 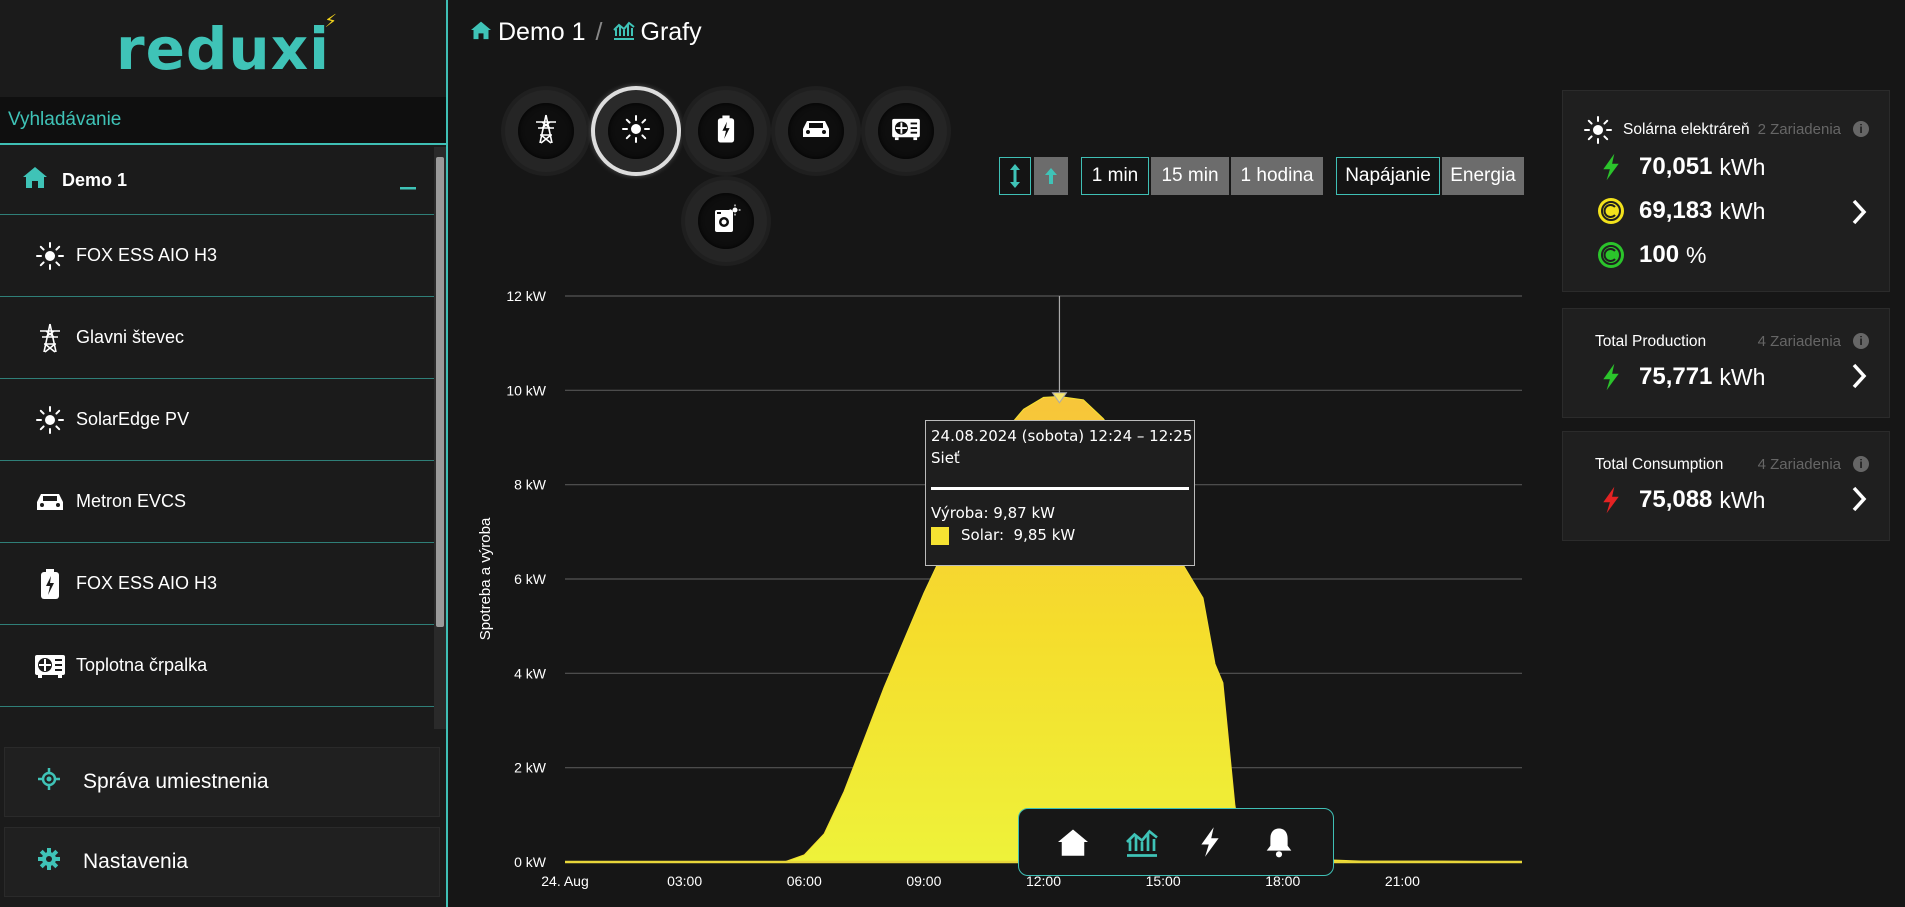 I want to click on search-bar: Vyhladávanie, so click(x=223, y=121).